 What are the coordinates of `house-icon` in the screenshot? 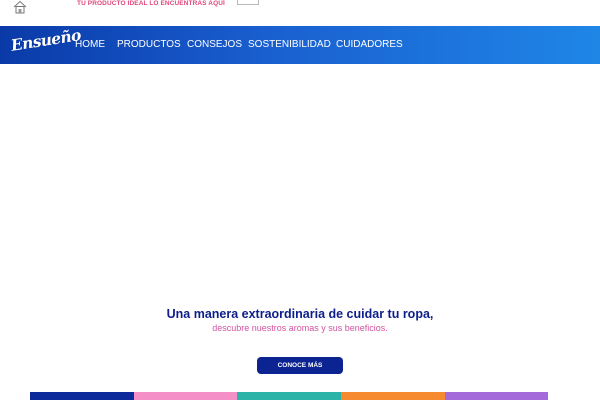 It's located at (20, 7).